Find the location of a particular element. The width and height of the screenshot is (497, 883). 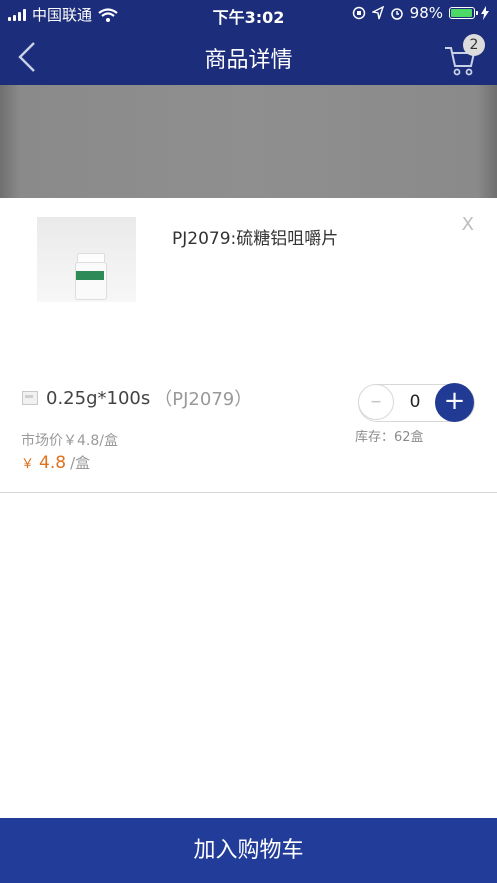

cart-count-badge: 2 is located at coordinates (474, 45).